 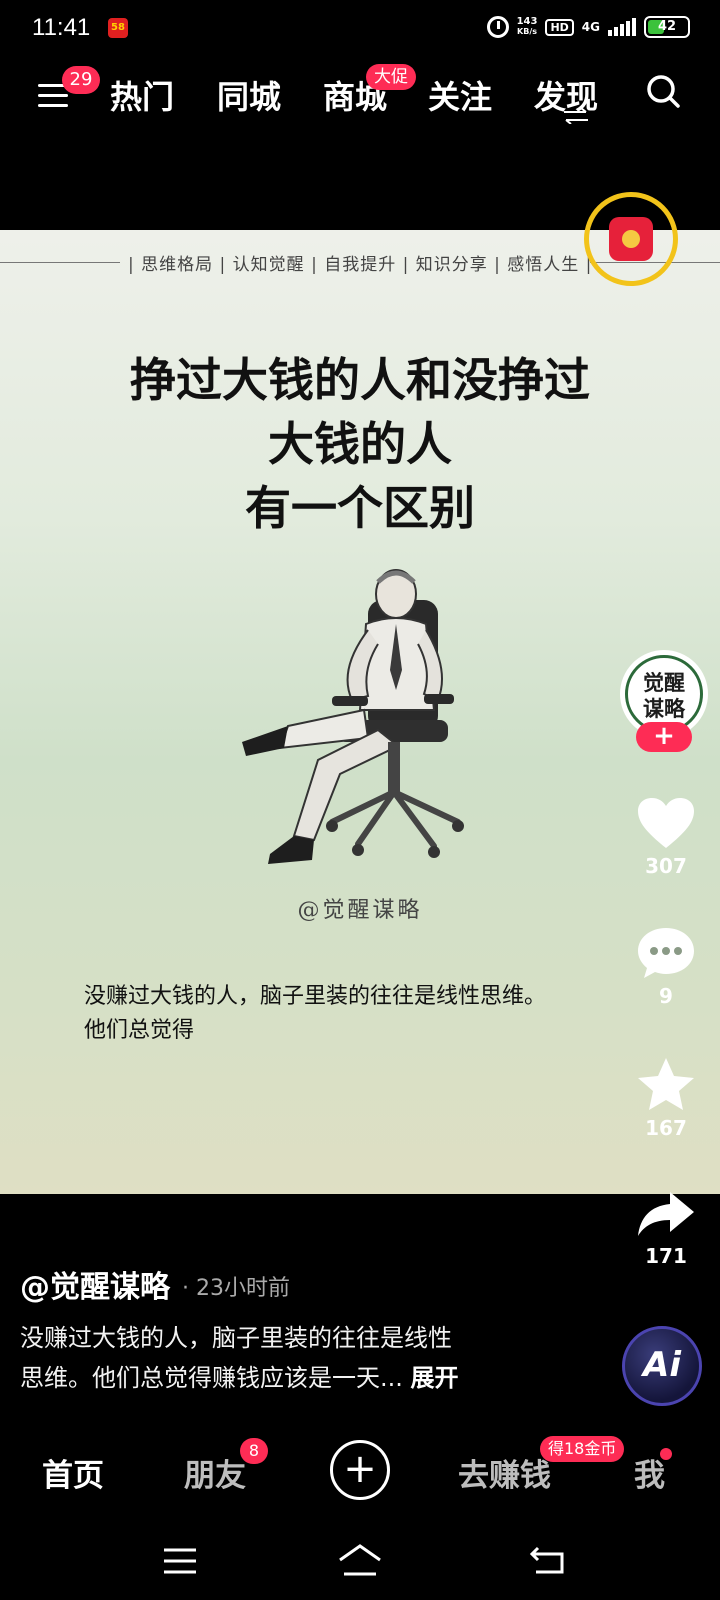 What do you see at coordinates (315, 1014) in the screenshot?
I see `image-body-text: 没赚过大钱的人，脑子里装的往往是线性思维。 他们总觉得` at bounding box center [315, 1014].